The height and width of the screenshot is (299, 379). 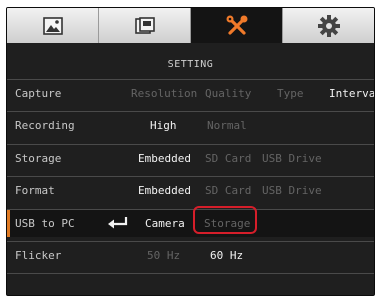 I want to click on row-capture: Capture Resolution Quality Type Interval, so click(x=190, y=93).